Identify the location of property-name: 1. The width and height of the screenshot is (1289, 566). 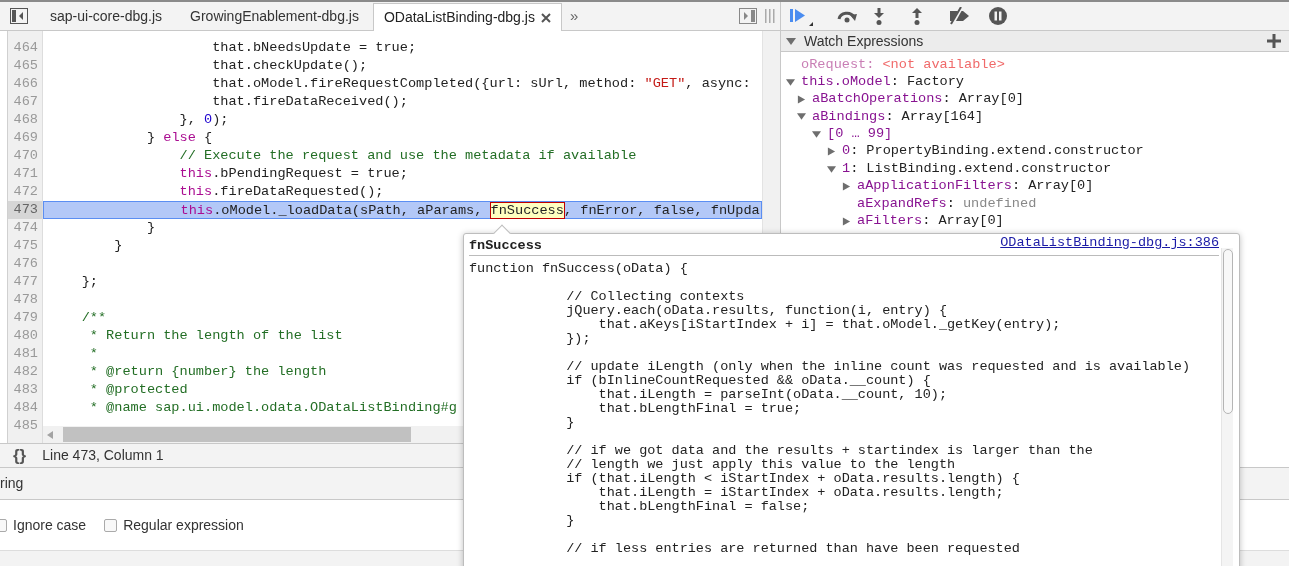
(846, 168).